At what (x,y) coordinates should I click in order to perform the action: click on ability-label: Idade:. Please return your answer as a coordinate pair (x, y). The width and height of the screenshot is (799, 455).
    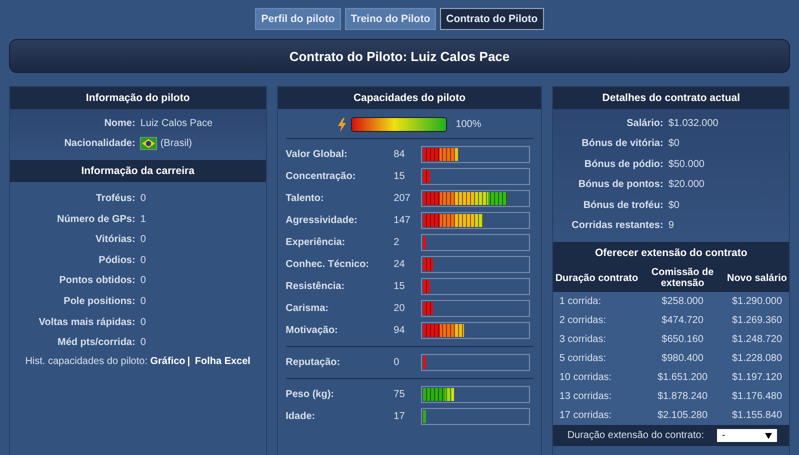
    Looking at the image, I should click on (301, 416).